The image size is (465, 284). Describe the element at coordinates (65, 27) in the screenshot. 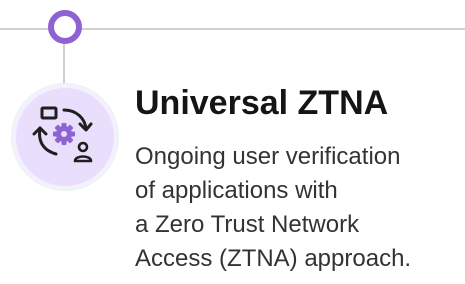

I see `timeline-node-marker` at that location.